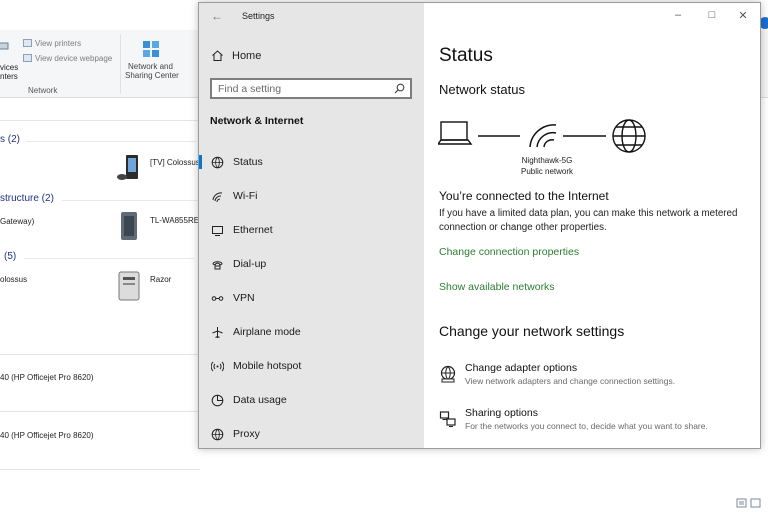 The height and width of the screenshot is (512, 768). What do you see at coordinates (250, 264) in the screenshot?
I see `sidebar-item-label: Dial-up` at bounding box center [250, 264].